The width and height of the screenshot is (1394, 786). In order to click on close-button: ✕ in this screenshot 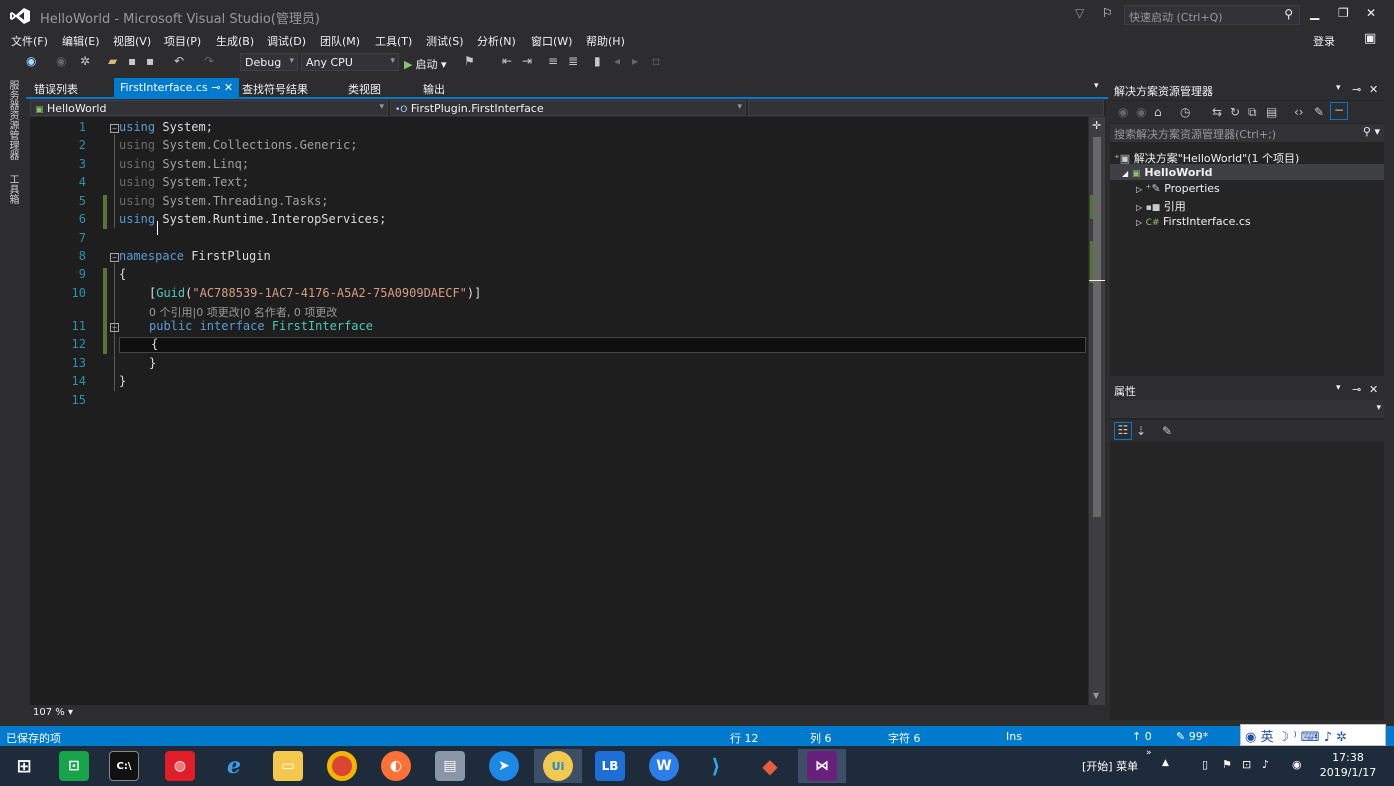, I will do `click(1371, 13)`.